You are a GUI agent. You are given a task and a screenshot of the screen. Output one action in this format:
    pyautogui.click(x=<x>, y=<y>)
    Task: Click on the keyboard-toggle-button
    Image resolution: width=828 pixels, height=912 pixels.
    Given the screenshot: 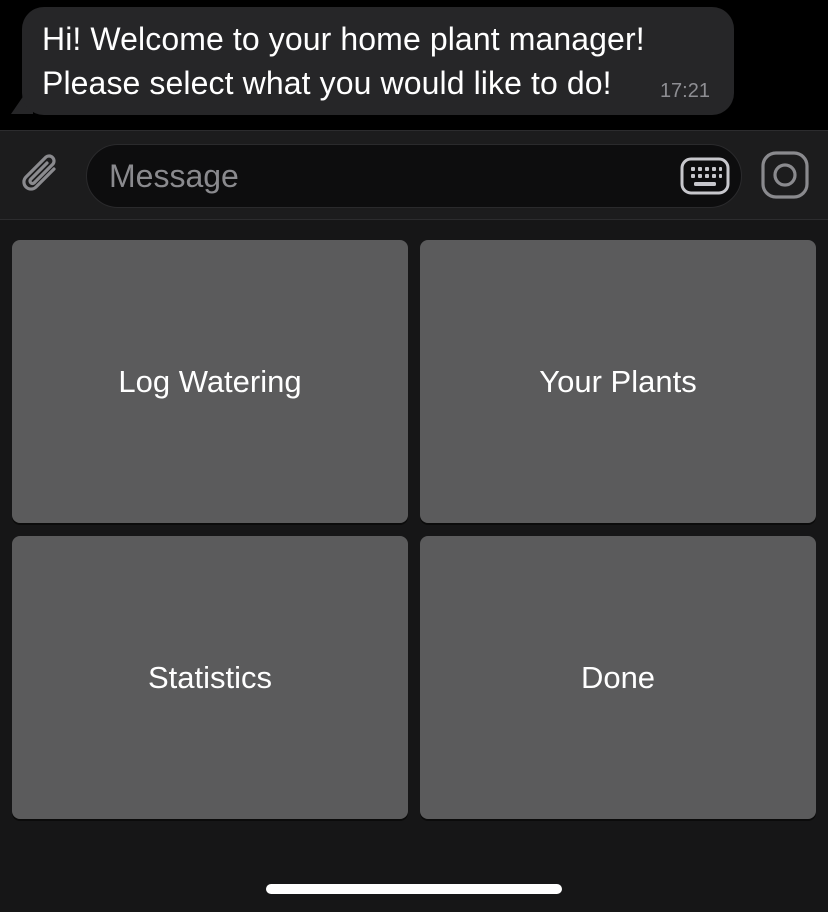 What is the action you would take?
    pyautogui.click(x=705, y=176)
    